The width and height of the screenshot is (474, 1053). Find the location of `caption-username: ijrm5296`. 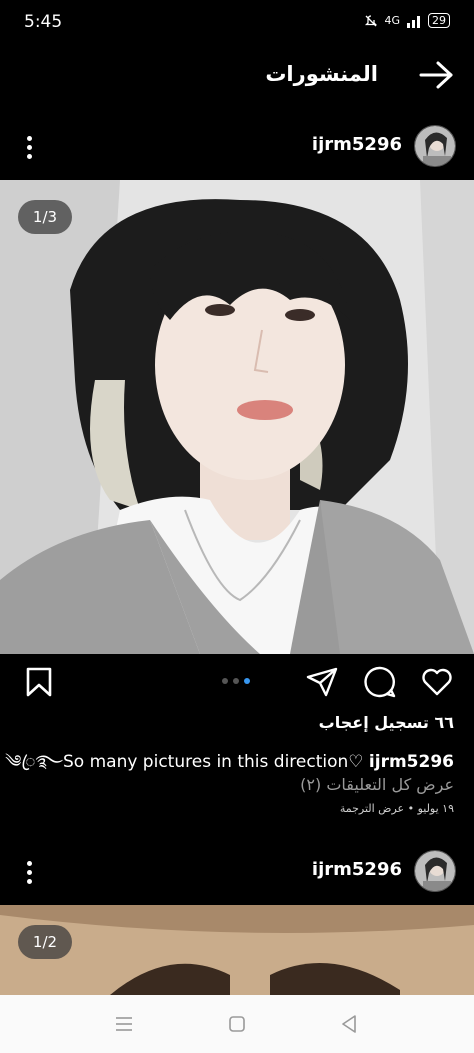

caption-username: ijrm5296 is located at coordinates (411, 762).